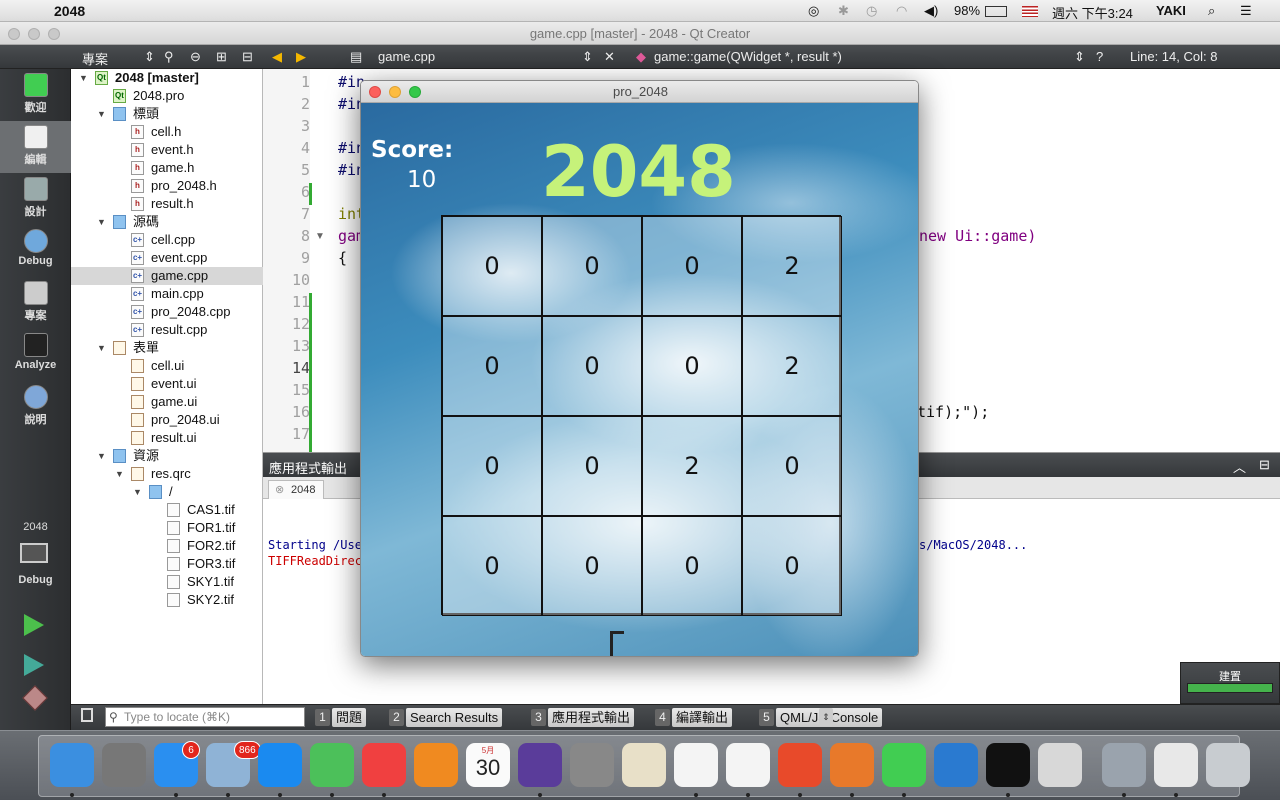 Image resolution: width=1280 pixels, height=800 pixels. Describe the element at coordinates (167, 384) in the screenshot. I see `tree-item: event.ui` at that location.